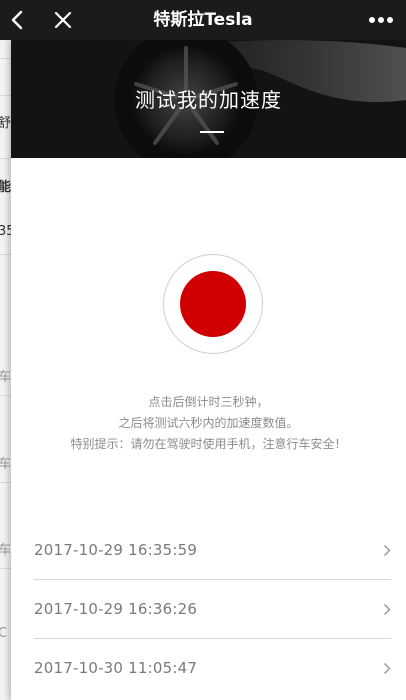 The image size is (406, 700). What do you see at coordinates (208, 444) in the screenshot?
I see `safety-warning: 特别提示：请勿在驾驶时使用手机，注意行车安全！` at bounding box center [208, 444].